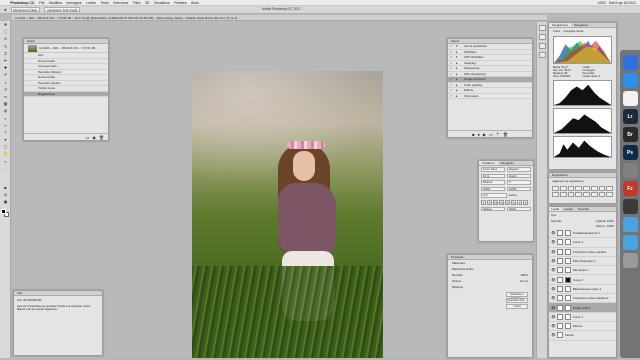 The width and height of the screenshot is (640, 360). I want to click on sample-size-select: Dimensioni: Fisse, so click(25, 9).